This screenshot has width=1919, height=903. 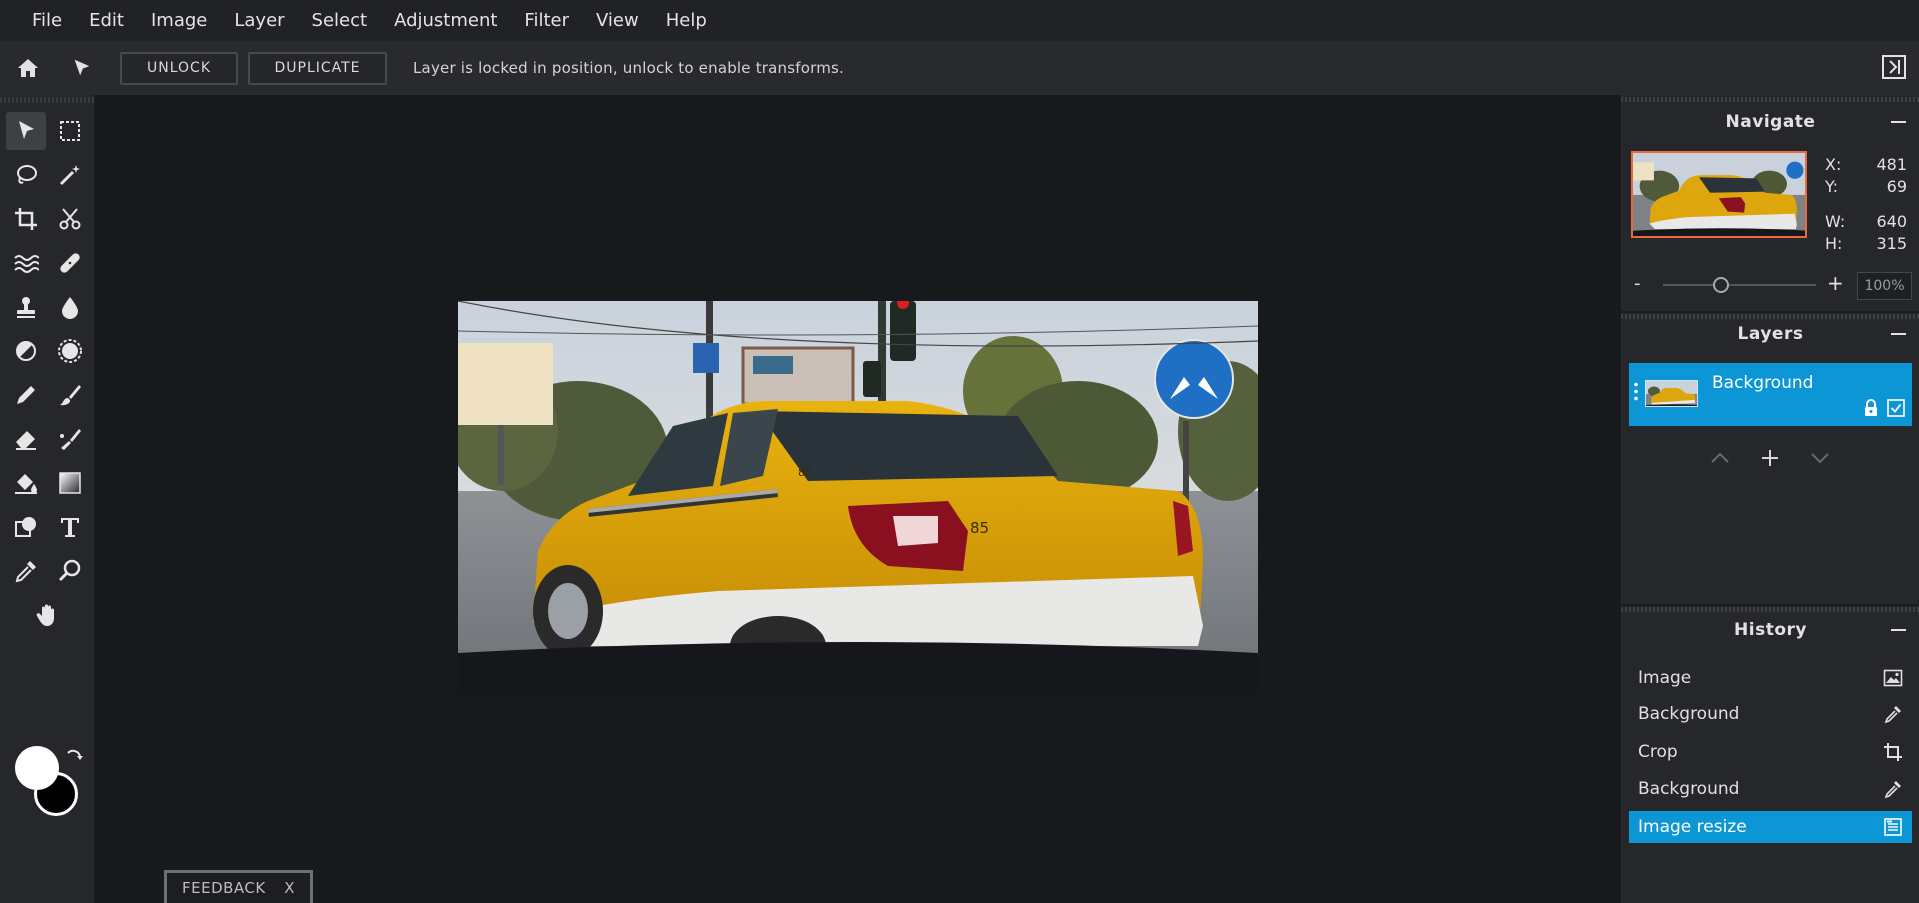 What do you see at coordinates (1636, 392) in the screenshot?
I see `drag-handle-icon` at bounding box center [1636, 392].